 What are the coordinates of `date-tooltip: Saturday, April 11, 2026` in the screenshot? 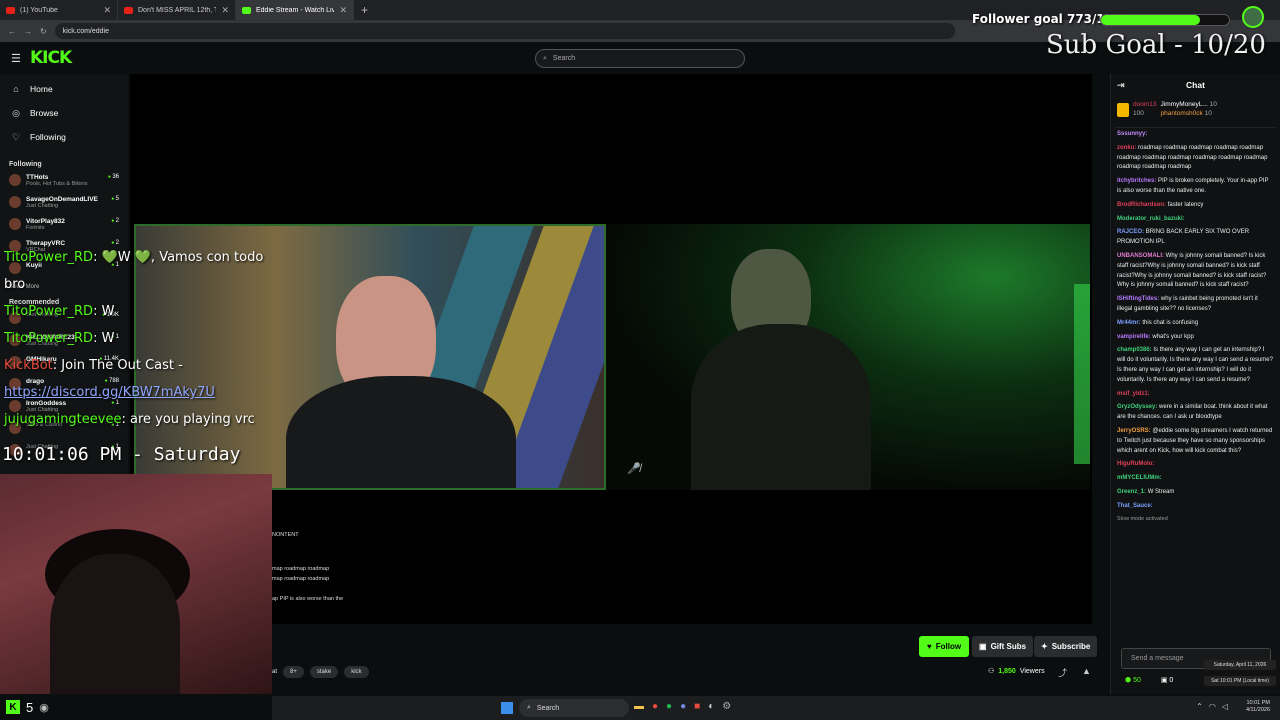 It's located at (1240, 665).